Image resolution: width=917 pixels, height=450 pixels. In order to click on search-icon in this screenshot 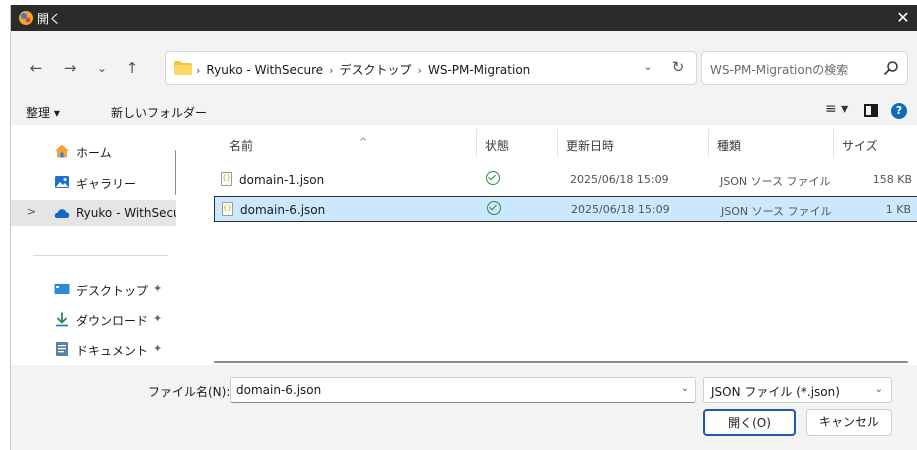, I will do `click(891, 68)`.